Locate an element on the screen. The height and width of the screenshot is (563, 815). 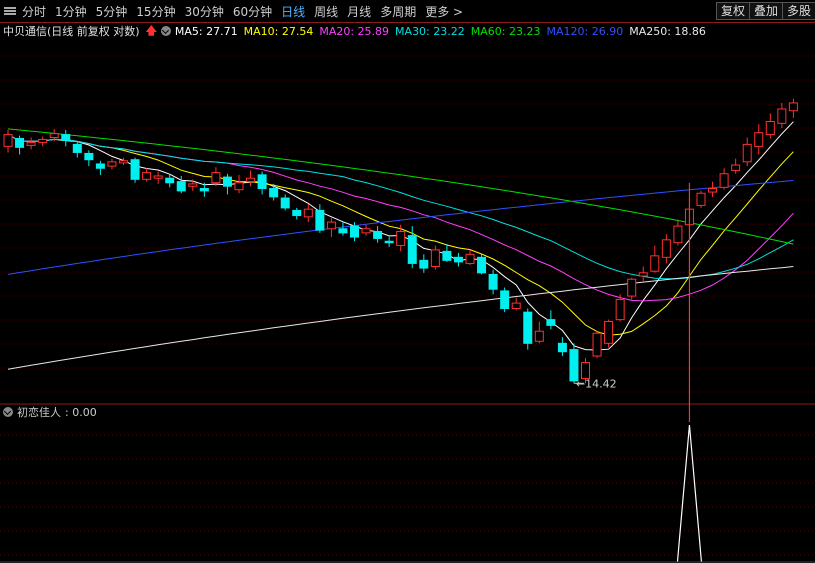
signal-spike is located at coordinates (689, 493).